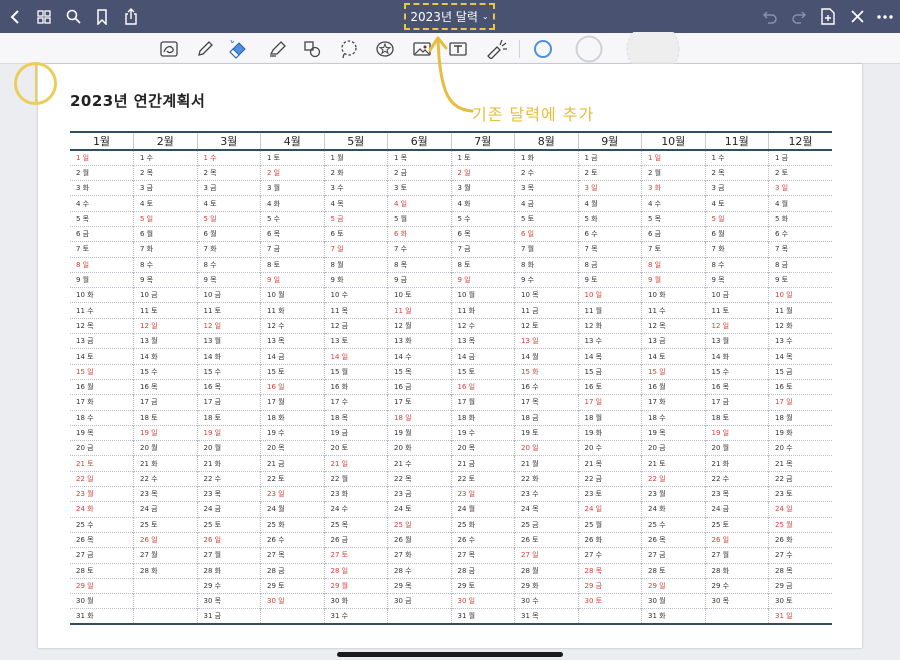 This screenshot has width=900, height=660. I want to click on color-swatch-light, so click(653, 49).